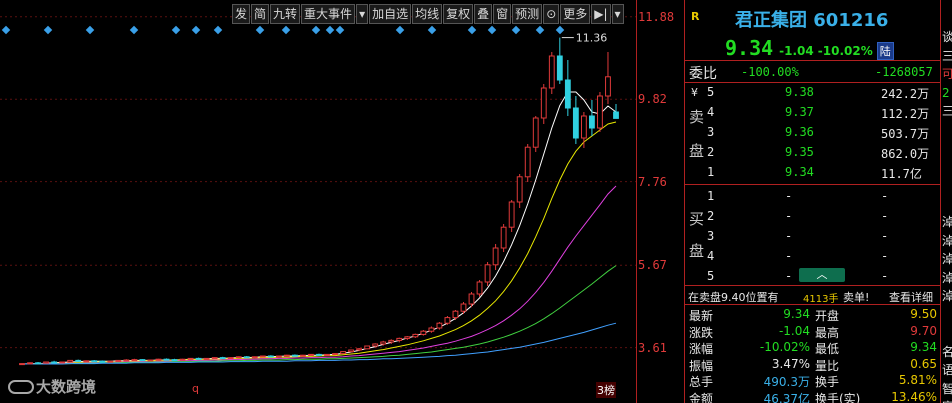 The image size is (952, 403). Describe the element at coordinates (328, 14) in the screenshot. I see `toolbar-button-major-events: 重大事件` at that location.